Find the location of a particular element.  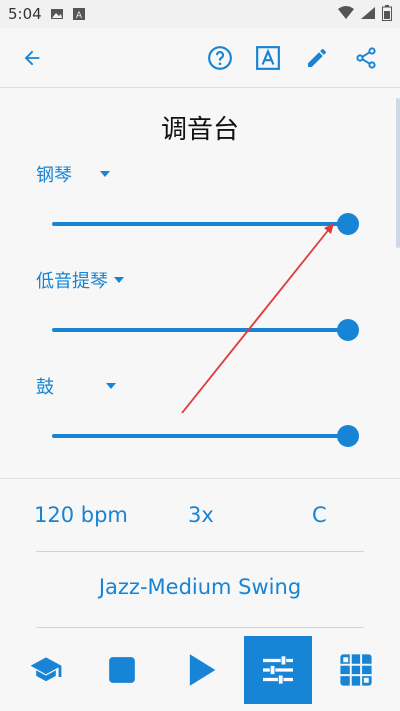

share-icon is located at coordinates (366, 58).